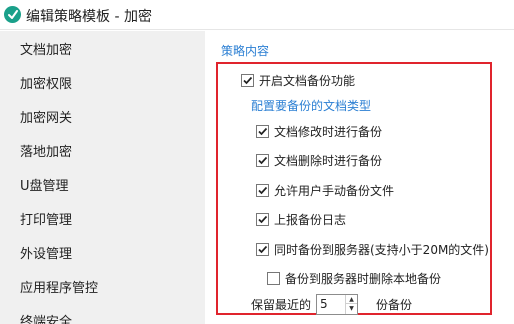  What do you see at coordinates (102, 82) in the screenshot?
I see `sidebar-item-encryption-permissions: 加密权限` at bounding box center [102, 82].